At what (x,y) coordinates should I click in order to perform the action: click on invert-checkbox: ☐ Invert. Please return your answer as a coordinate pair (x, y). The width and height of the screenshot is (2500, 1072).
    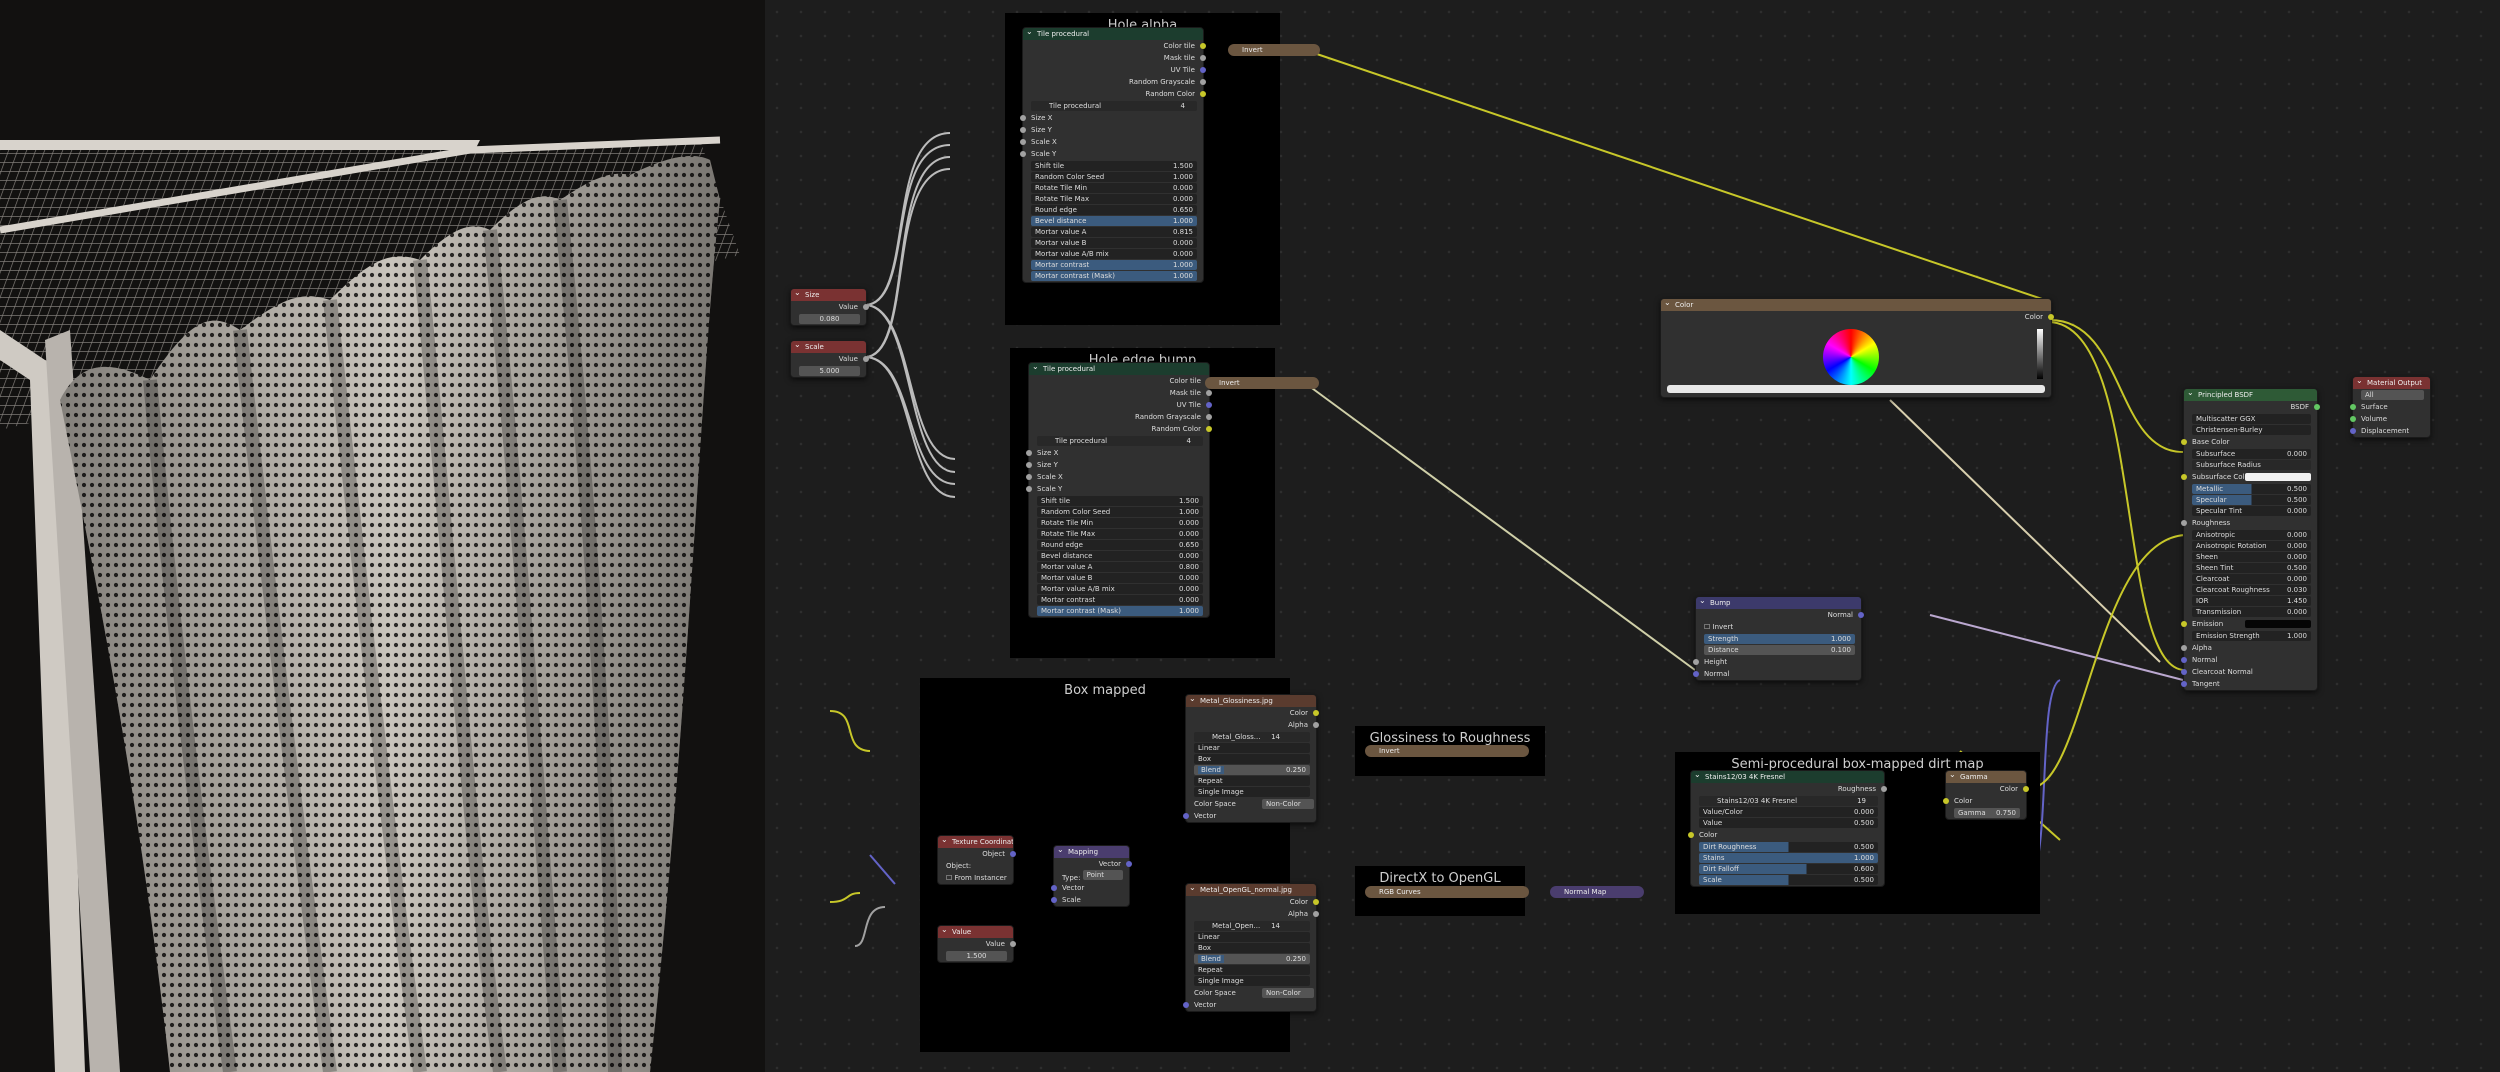
    Looking at the image, I should click on (1778, 627).